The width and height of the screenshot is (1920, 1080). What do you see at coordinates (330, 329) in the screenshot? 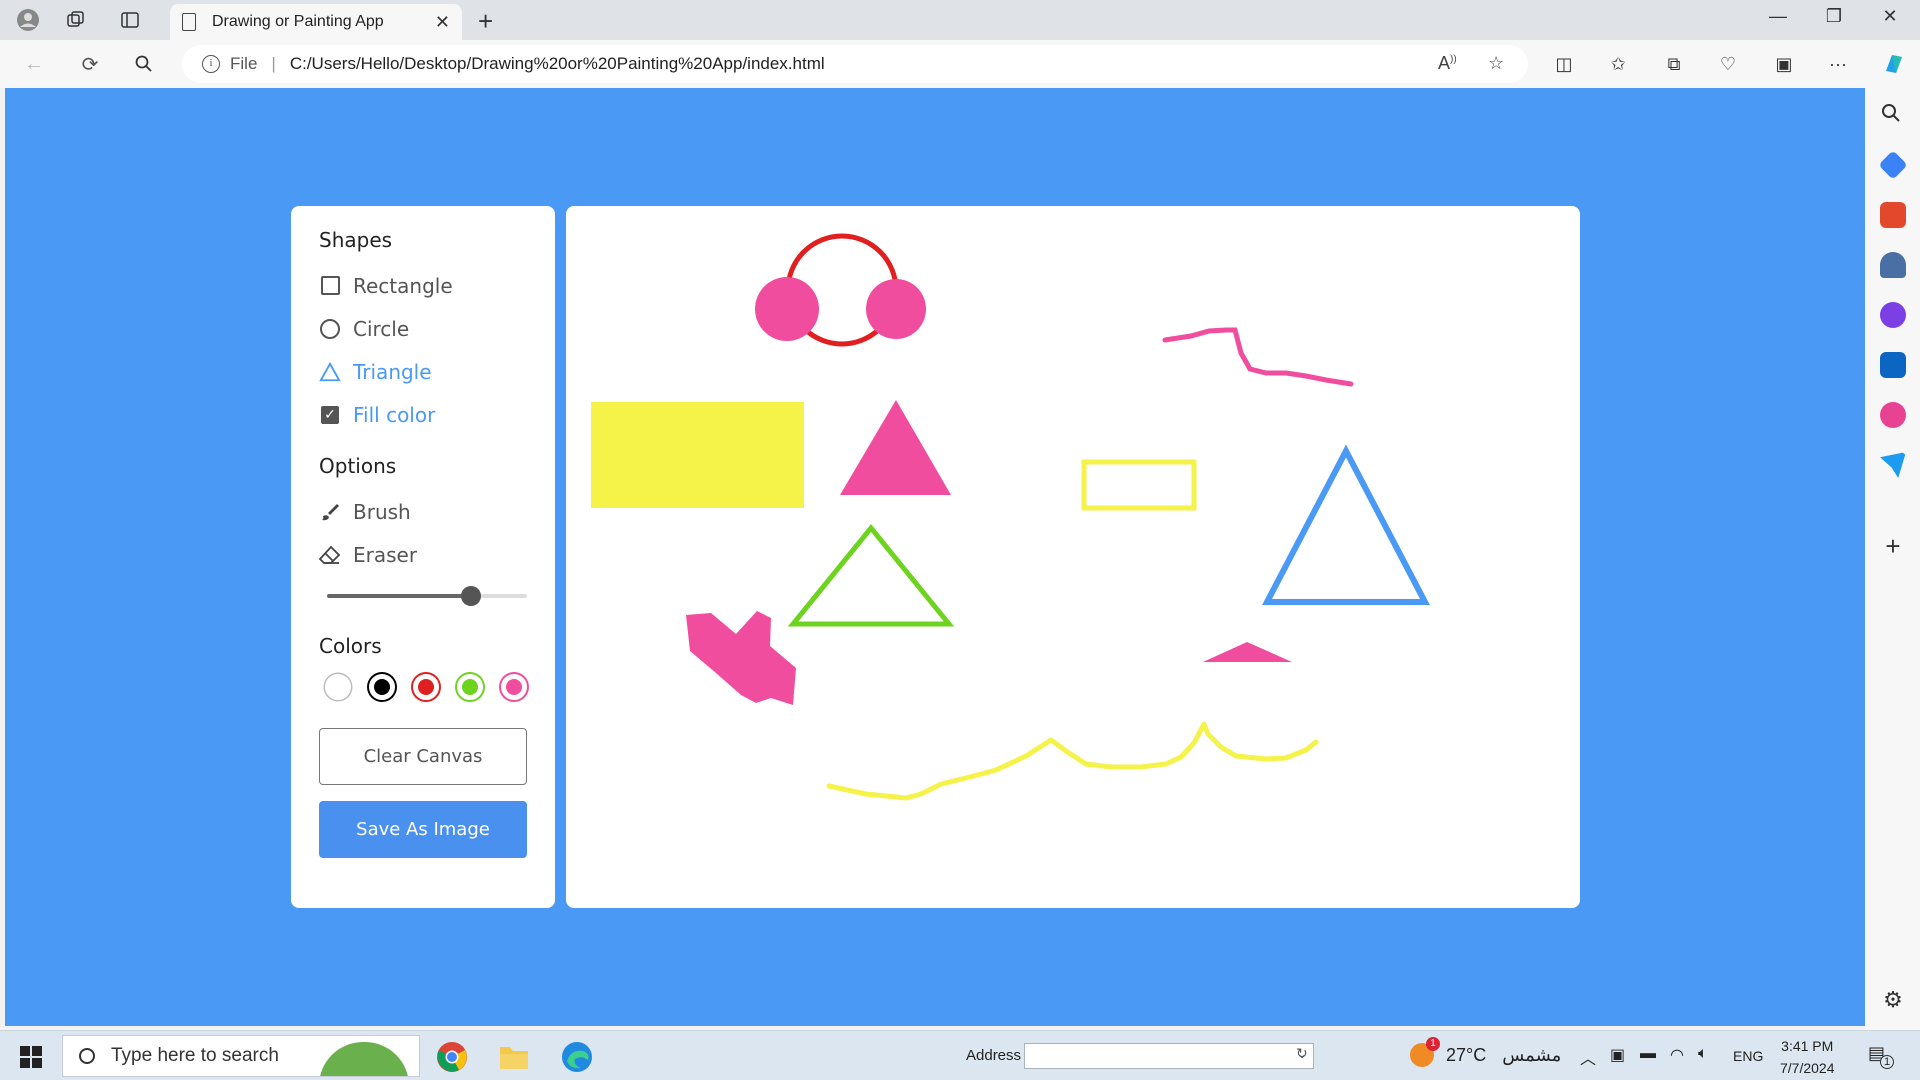
I see `circle-icon` at bounding box center [330, 329].